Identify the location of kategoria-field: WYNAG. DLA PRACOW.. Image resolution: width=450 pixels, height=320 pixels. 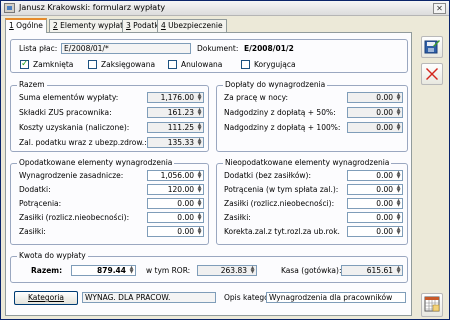
(149, 297).